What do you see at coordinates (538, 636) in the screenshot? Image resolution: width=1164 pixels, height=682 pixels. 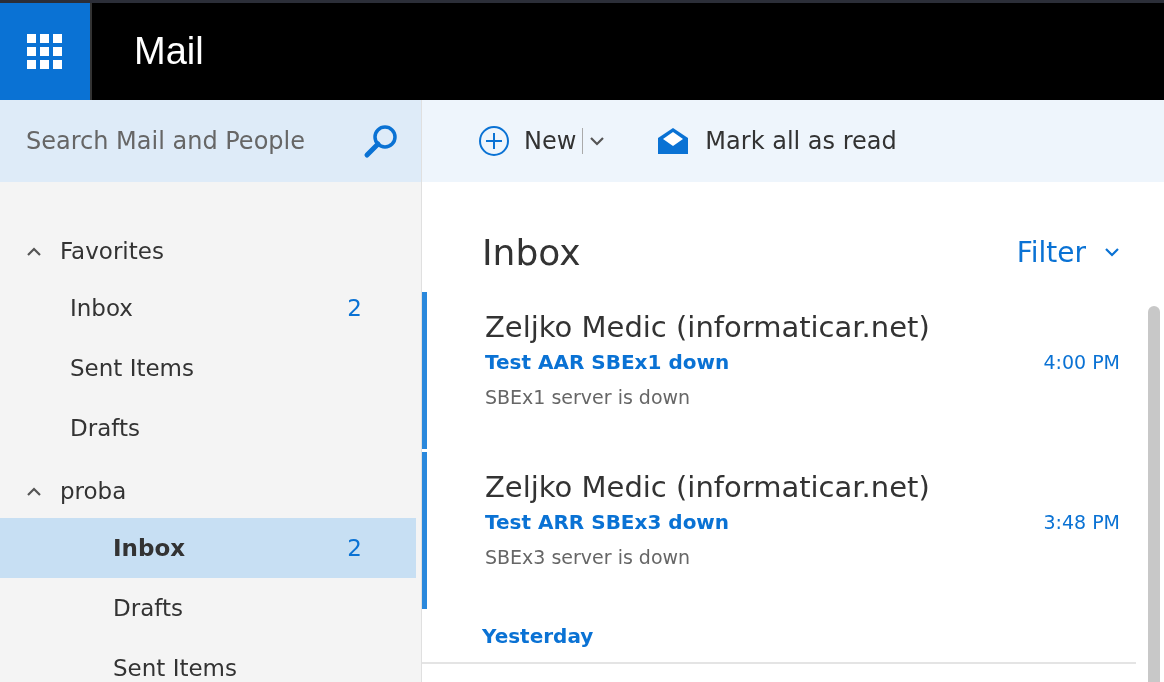 I see `date-group-header: Yesterday` at bounding box center [538, 636].